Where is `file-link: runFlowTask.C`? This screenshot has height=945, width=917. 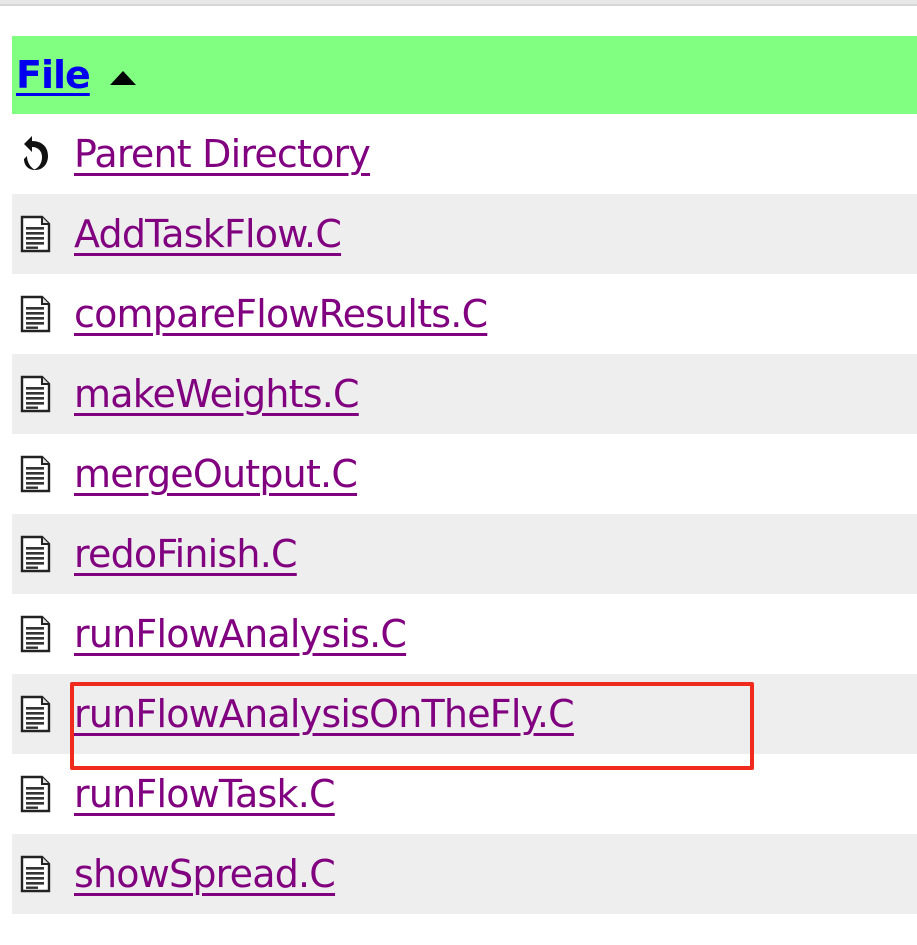
file-link: runFlowTask.C is located at coordinates (177, 794).